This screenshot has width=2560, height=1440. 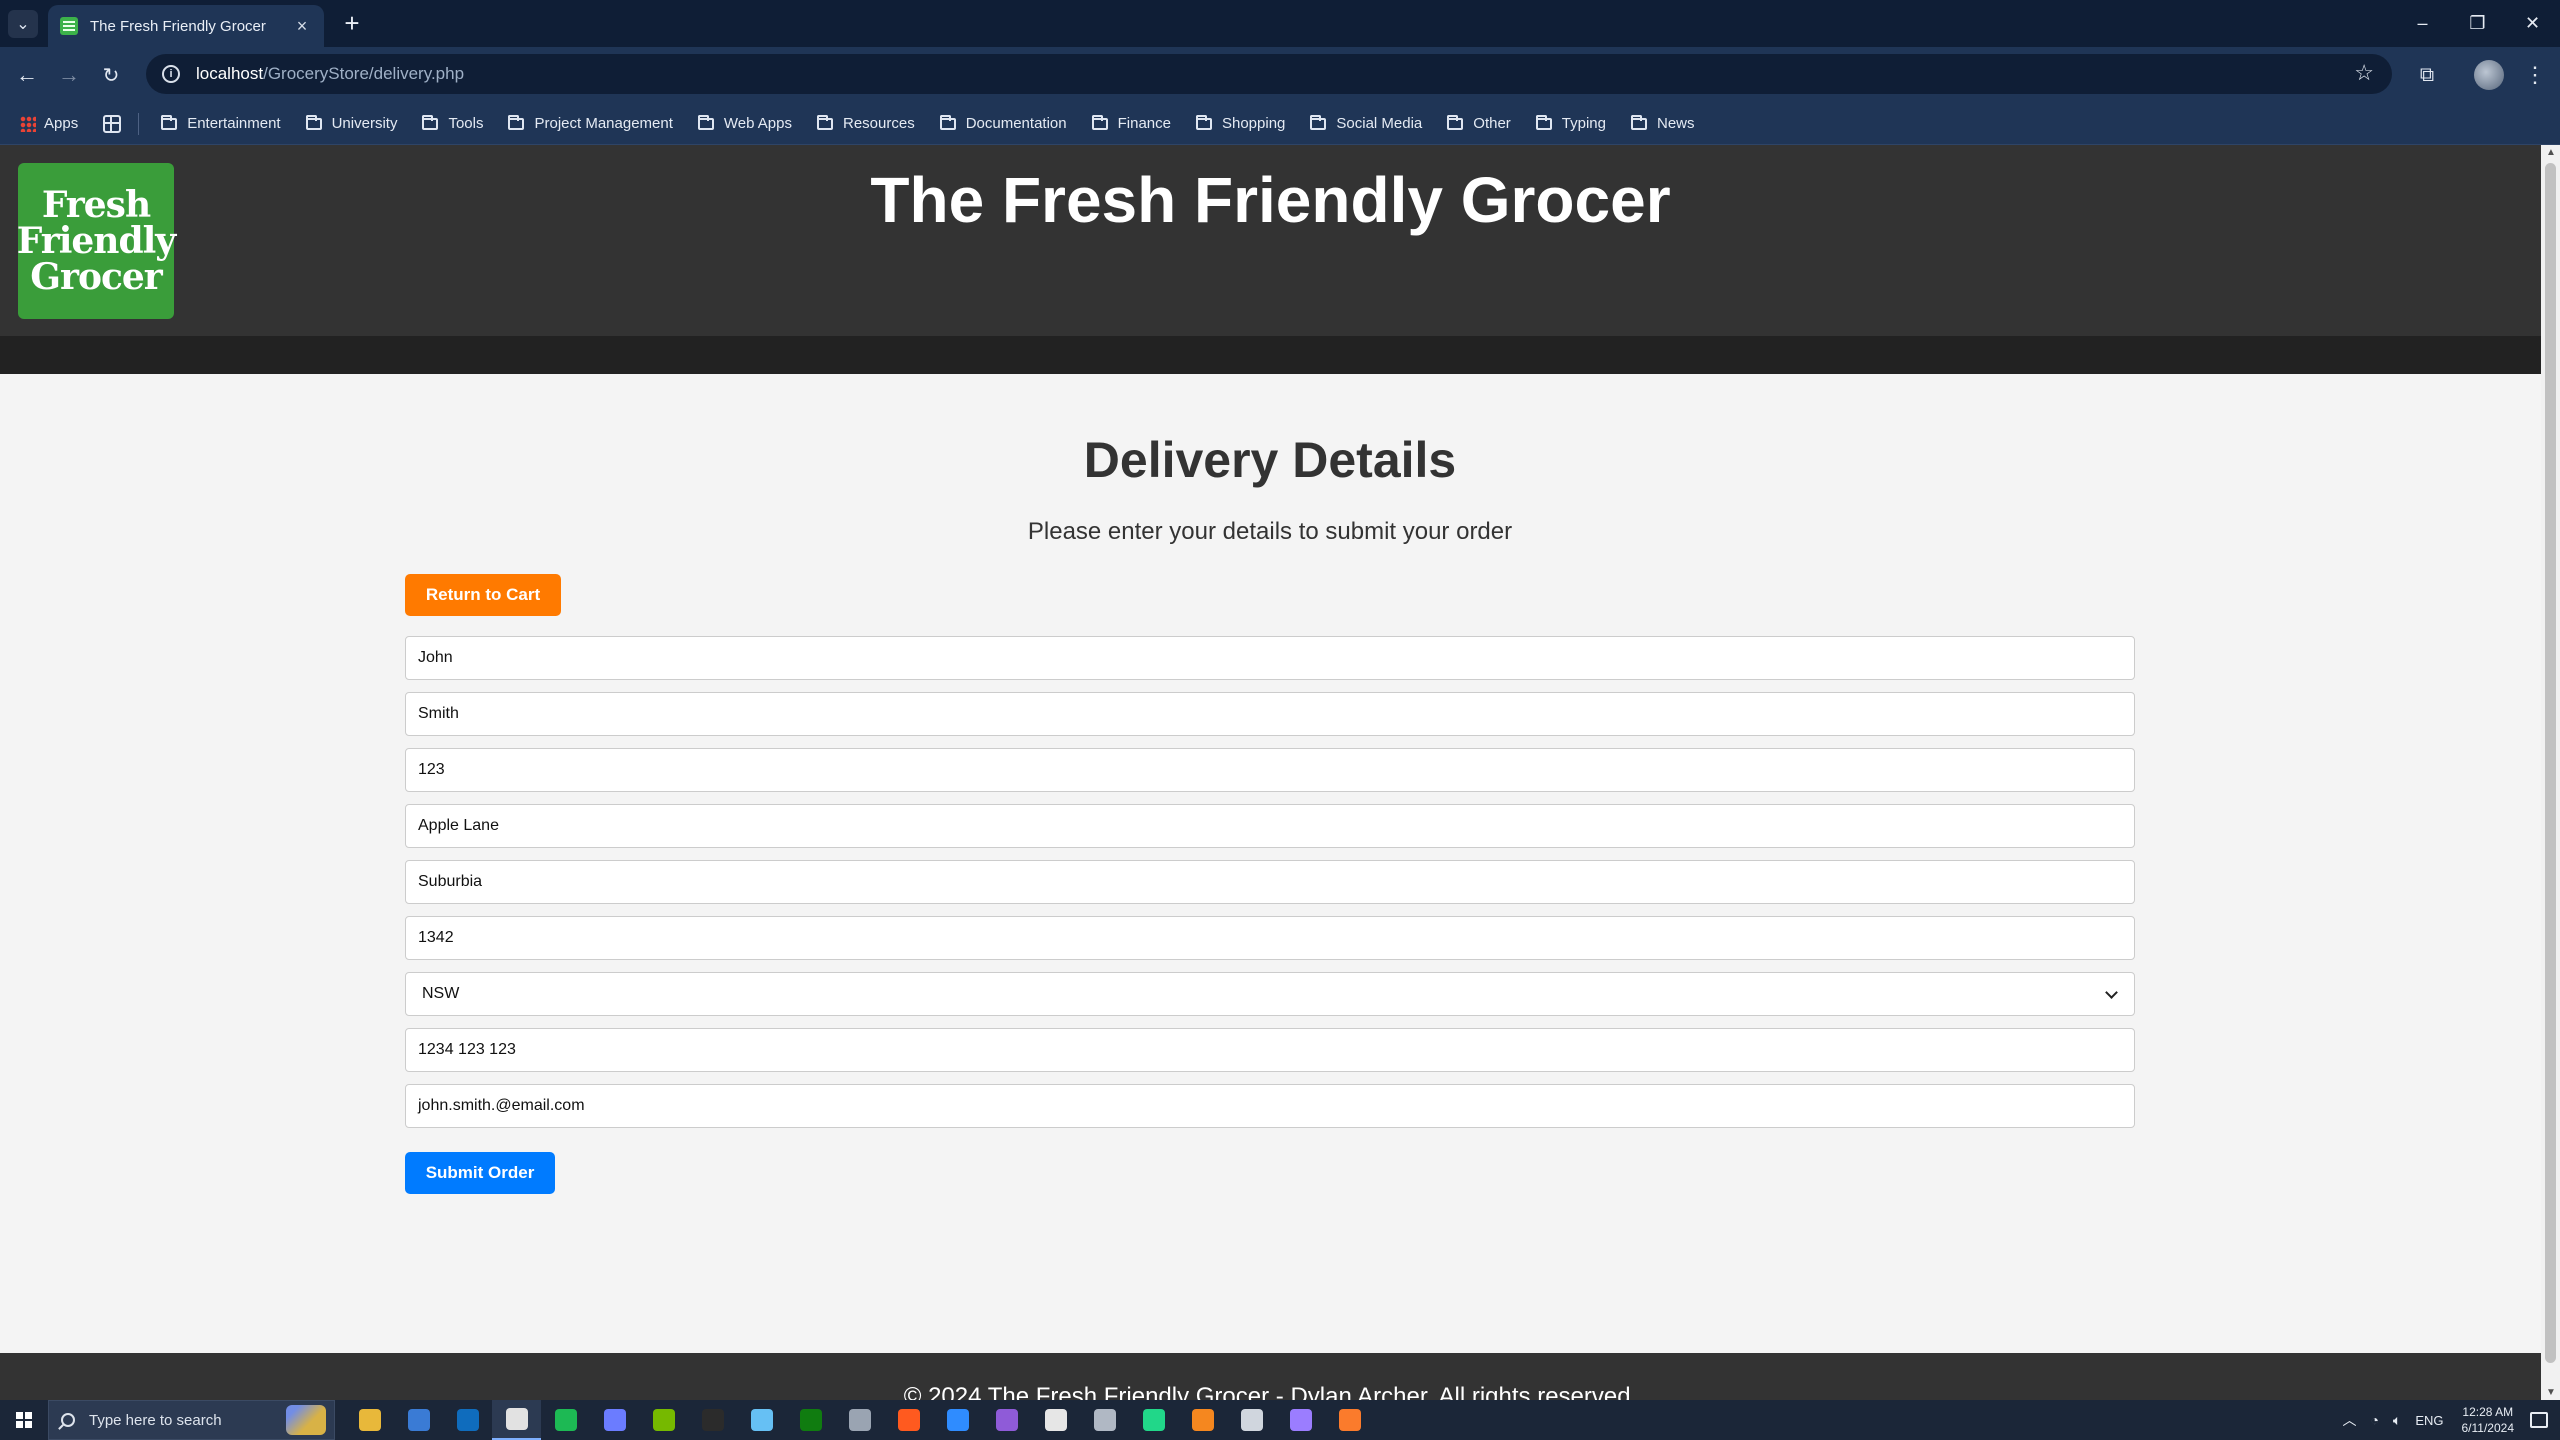 I want to click on bookmark-folder: University, so click(x=351, y=123).